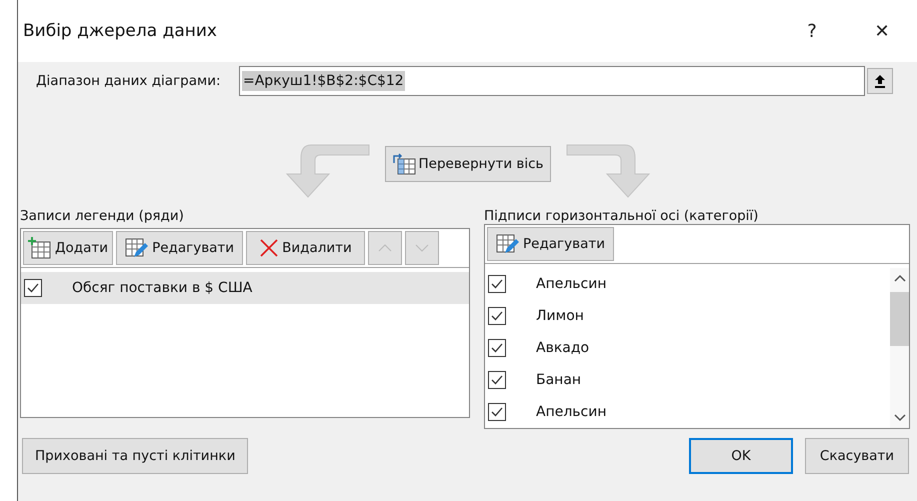 This screenshot has height=501, width=917. I want to click on upload-arrow-icon, so click(880, 81).